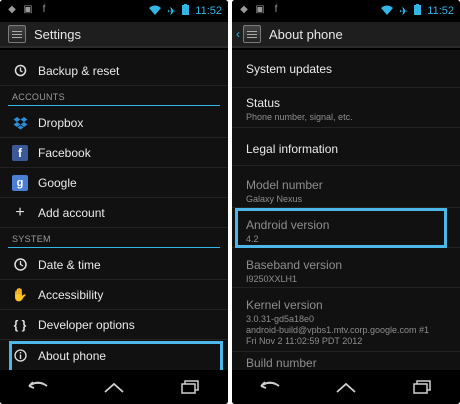 The height and width of the screenshot is (404, 460). I want to click on settings-item-date-time: Date & time, so click(114, 265).